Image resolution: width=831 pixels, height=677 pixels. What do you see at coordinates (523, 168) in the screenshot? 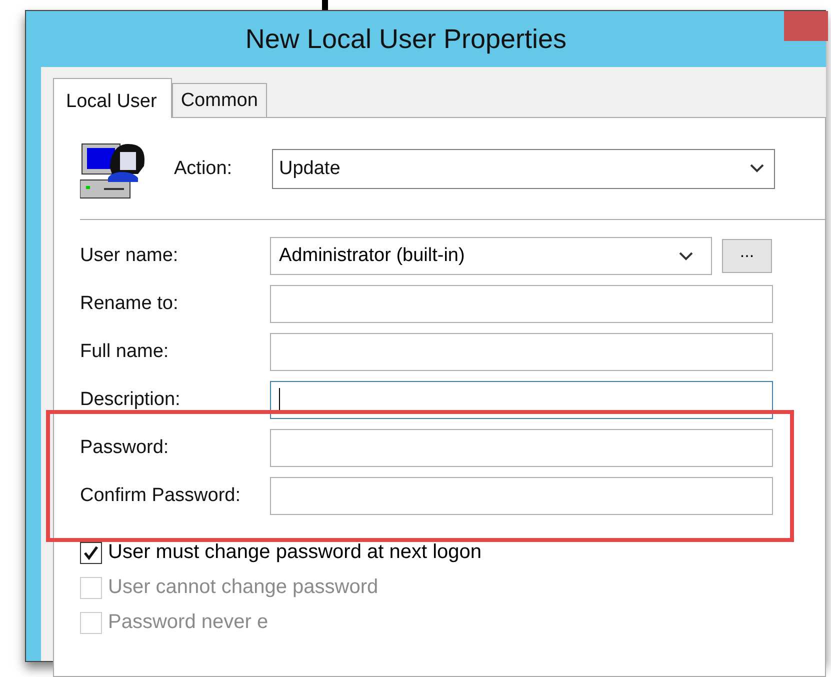
I see `action-dropdown: Update` at bounding box center [523, 168].